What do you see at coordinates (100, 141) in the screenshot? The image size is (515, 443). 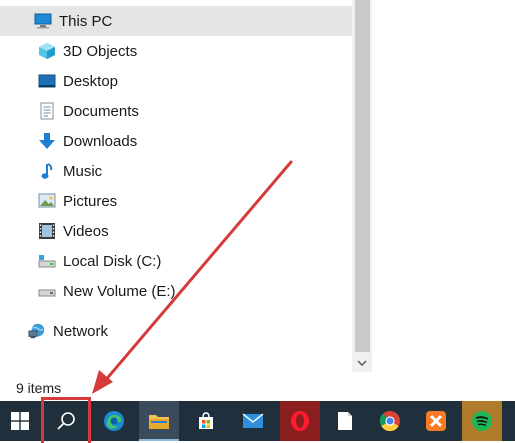 I see `nav-item-label: Downloads` at bounding box center [100, 141].